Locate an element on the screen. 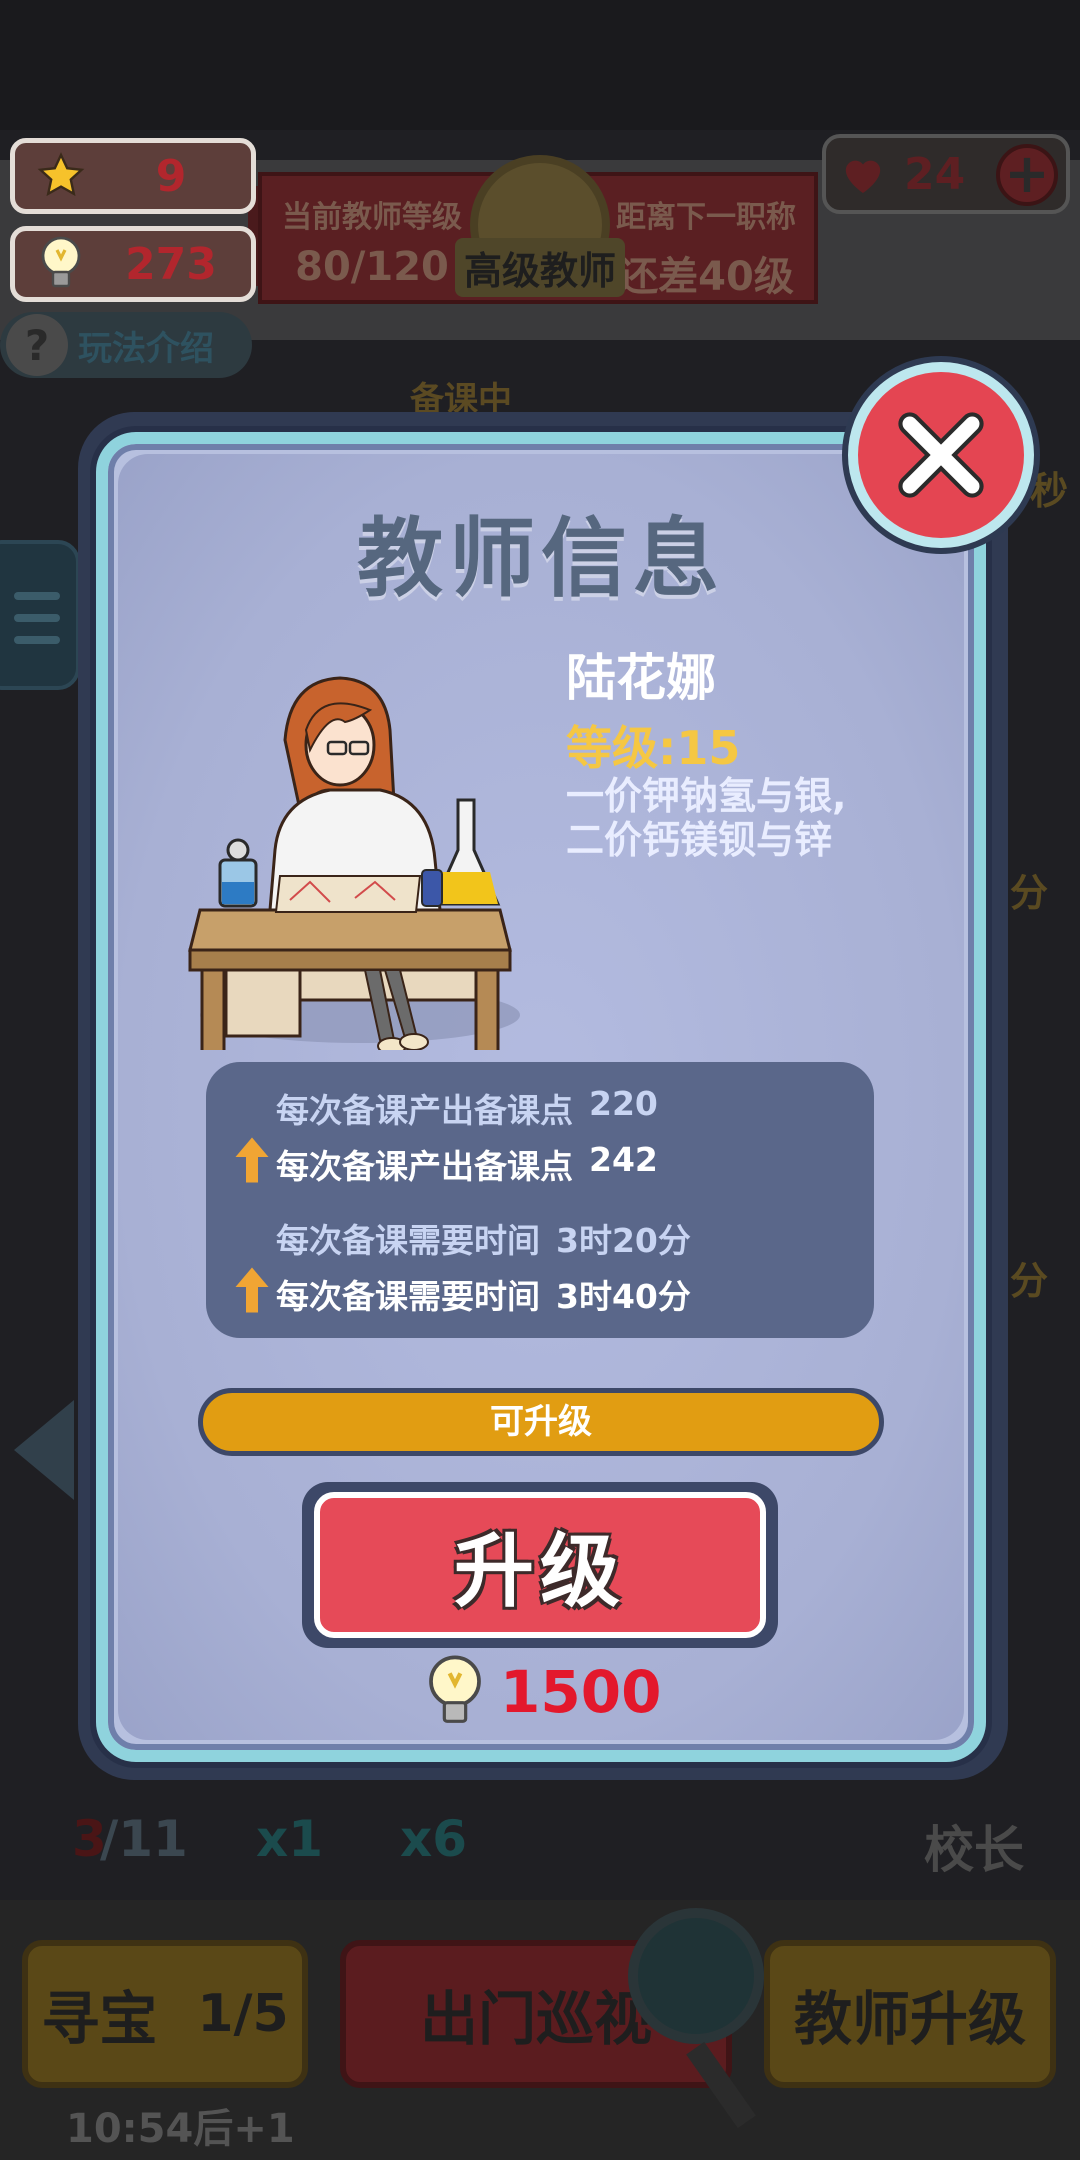 The height and width of the screenshot is (2160, 1080). heart-icon is located at coordinates (863, 177).